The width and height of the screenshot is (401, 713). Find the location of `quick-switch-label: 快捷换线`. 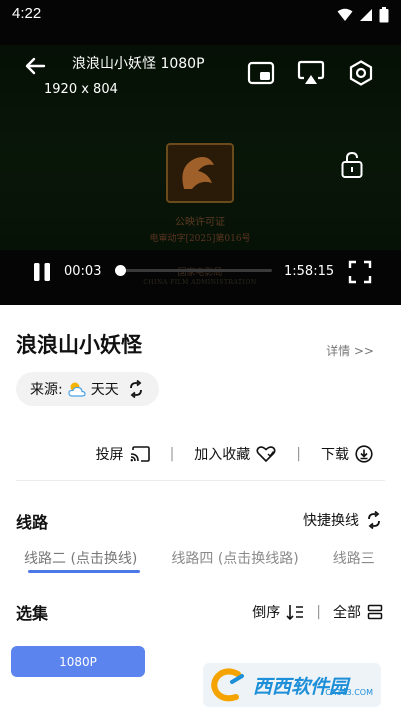

quick-switch-label: 快捷换线 is located at coordinates (331, 521).